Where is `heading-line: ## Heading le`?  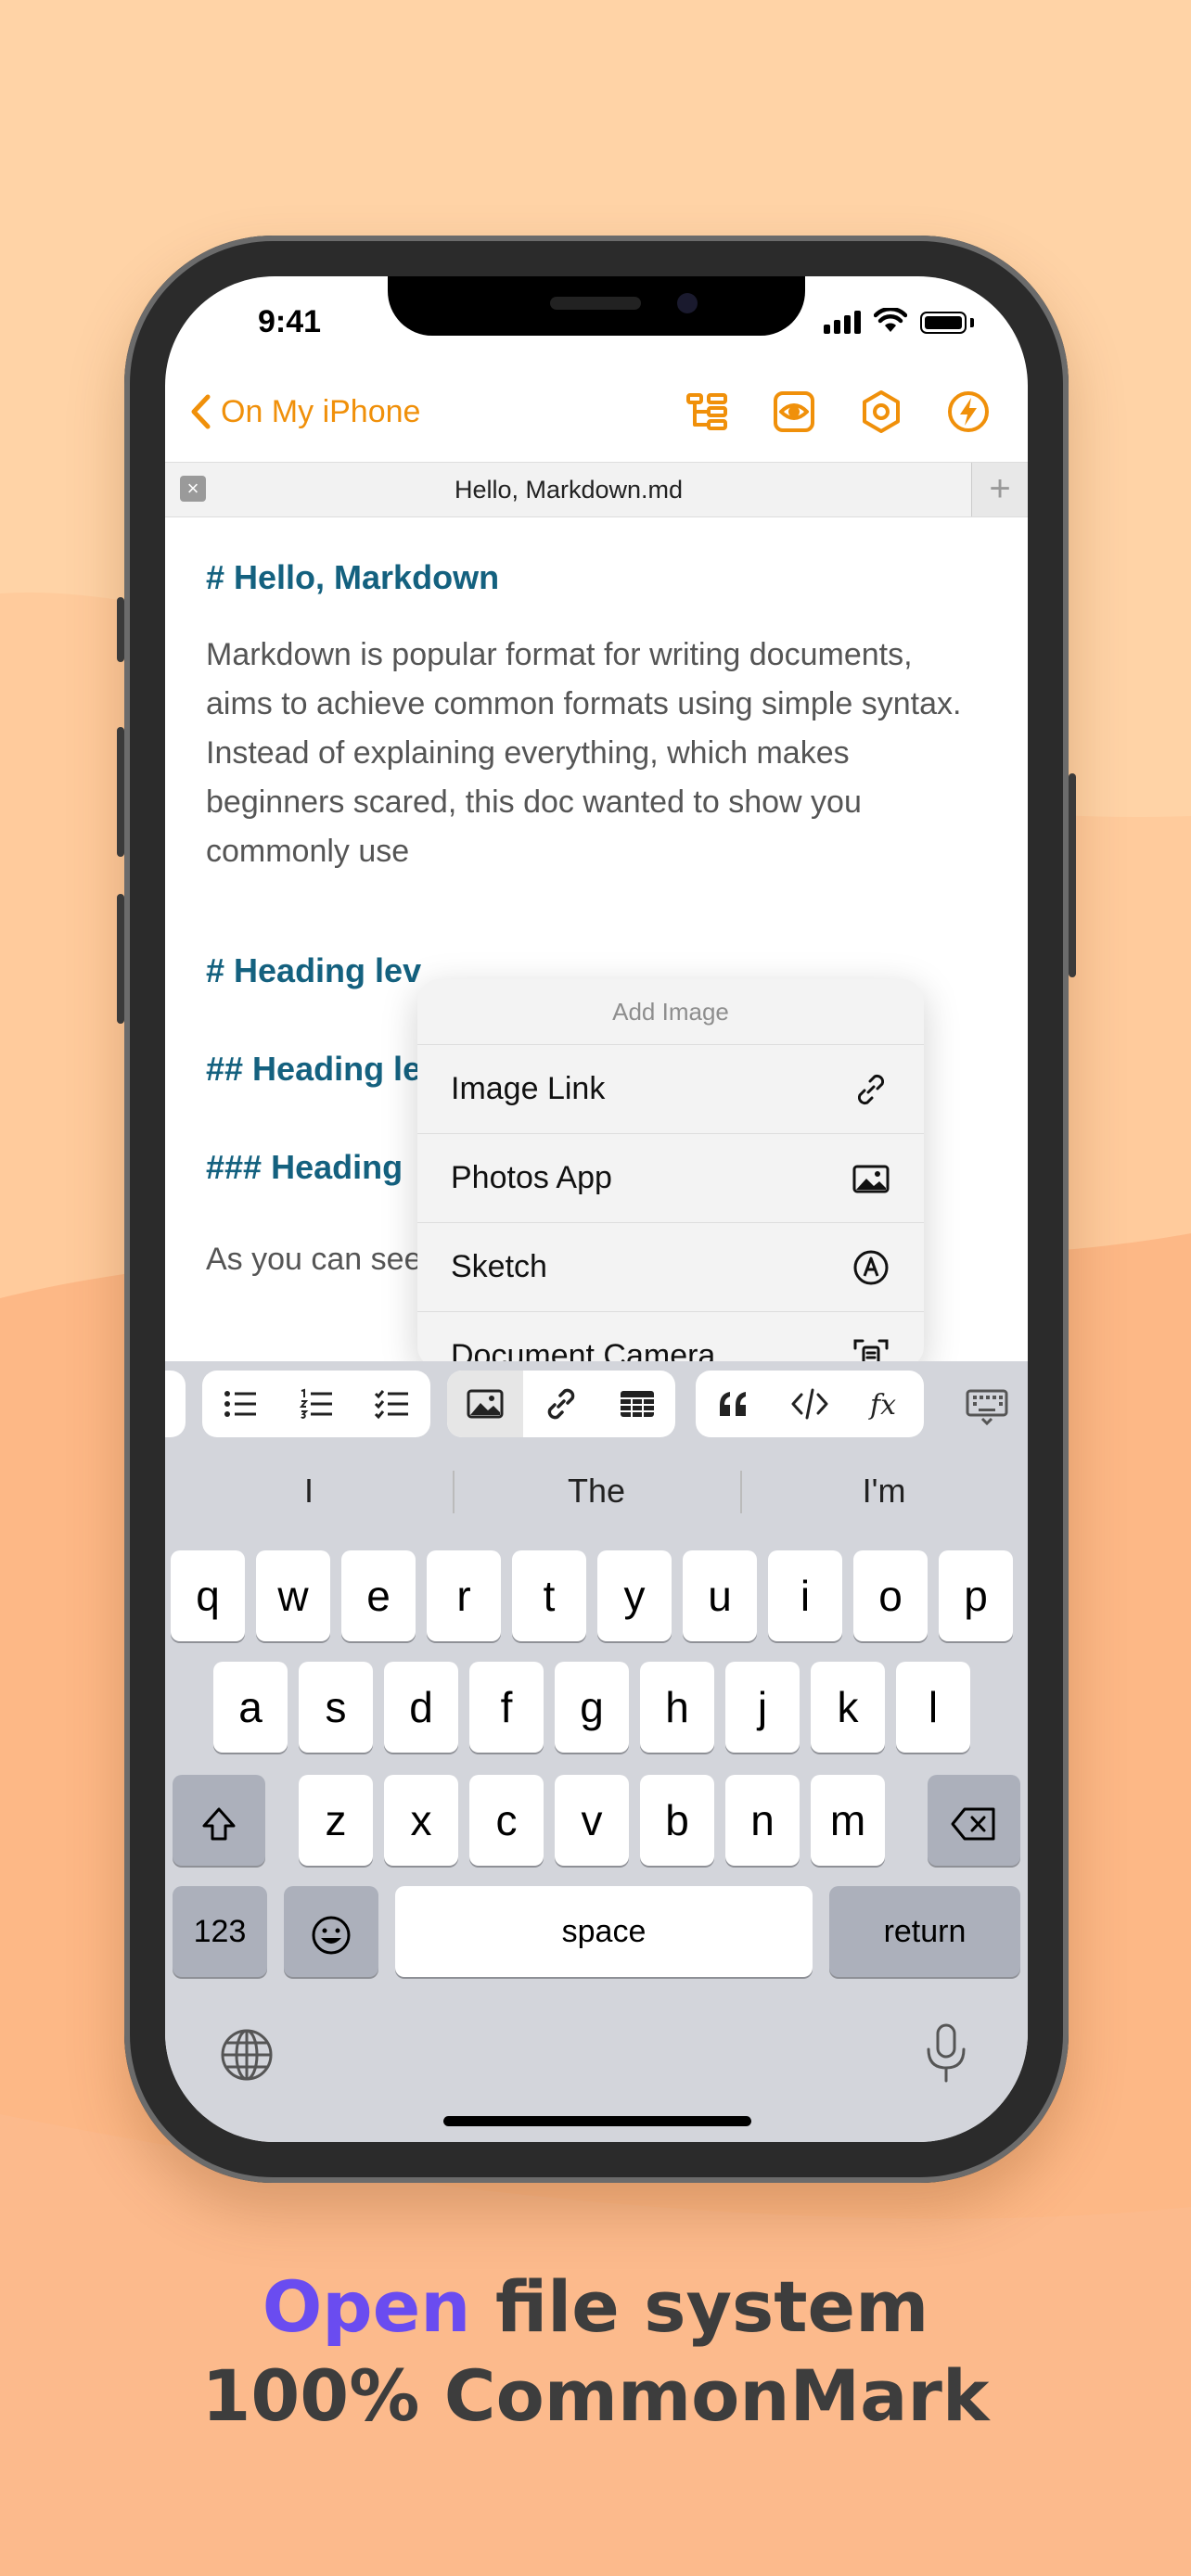
heading-line: ## Heading le is located at coordinates (314, 1069).